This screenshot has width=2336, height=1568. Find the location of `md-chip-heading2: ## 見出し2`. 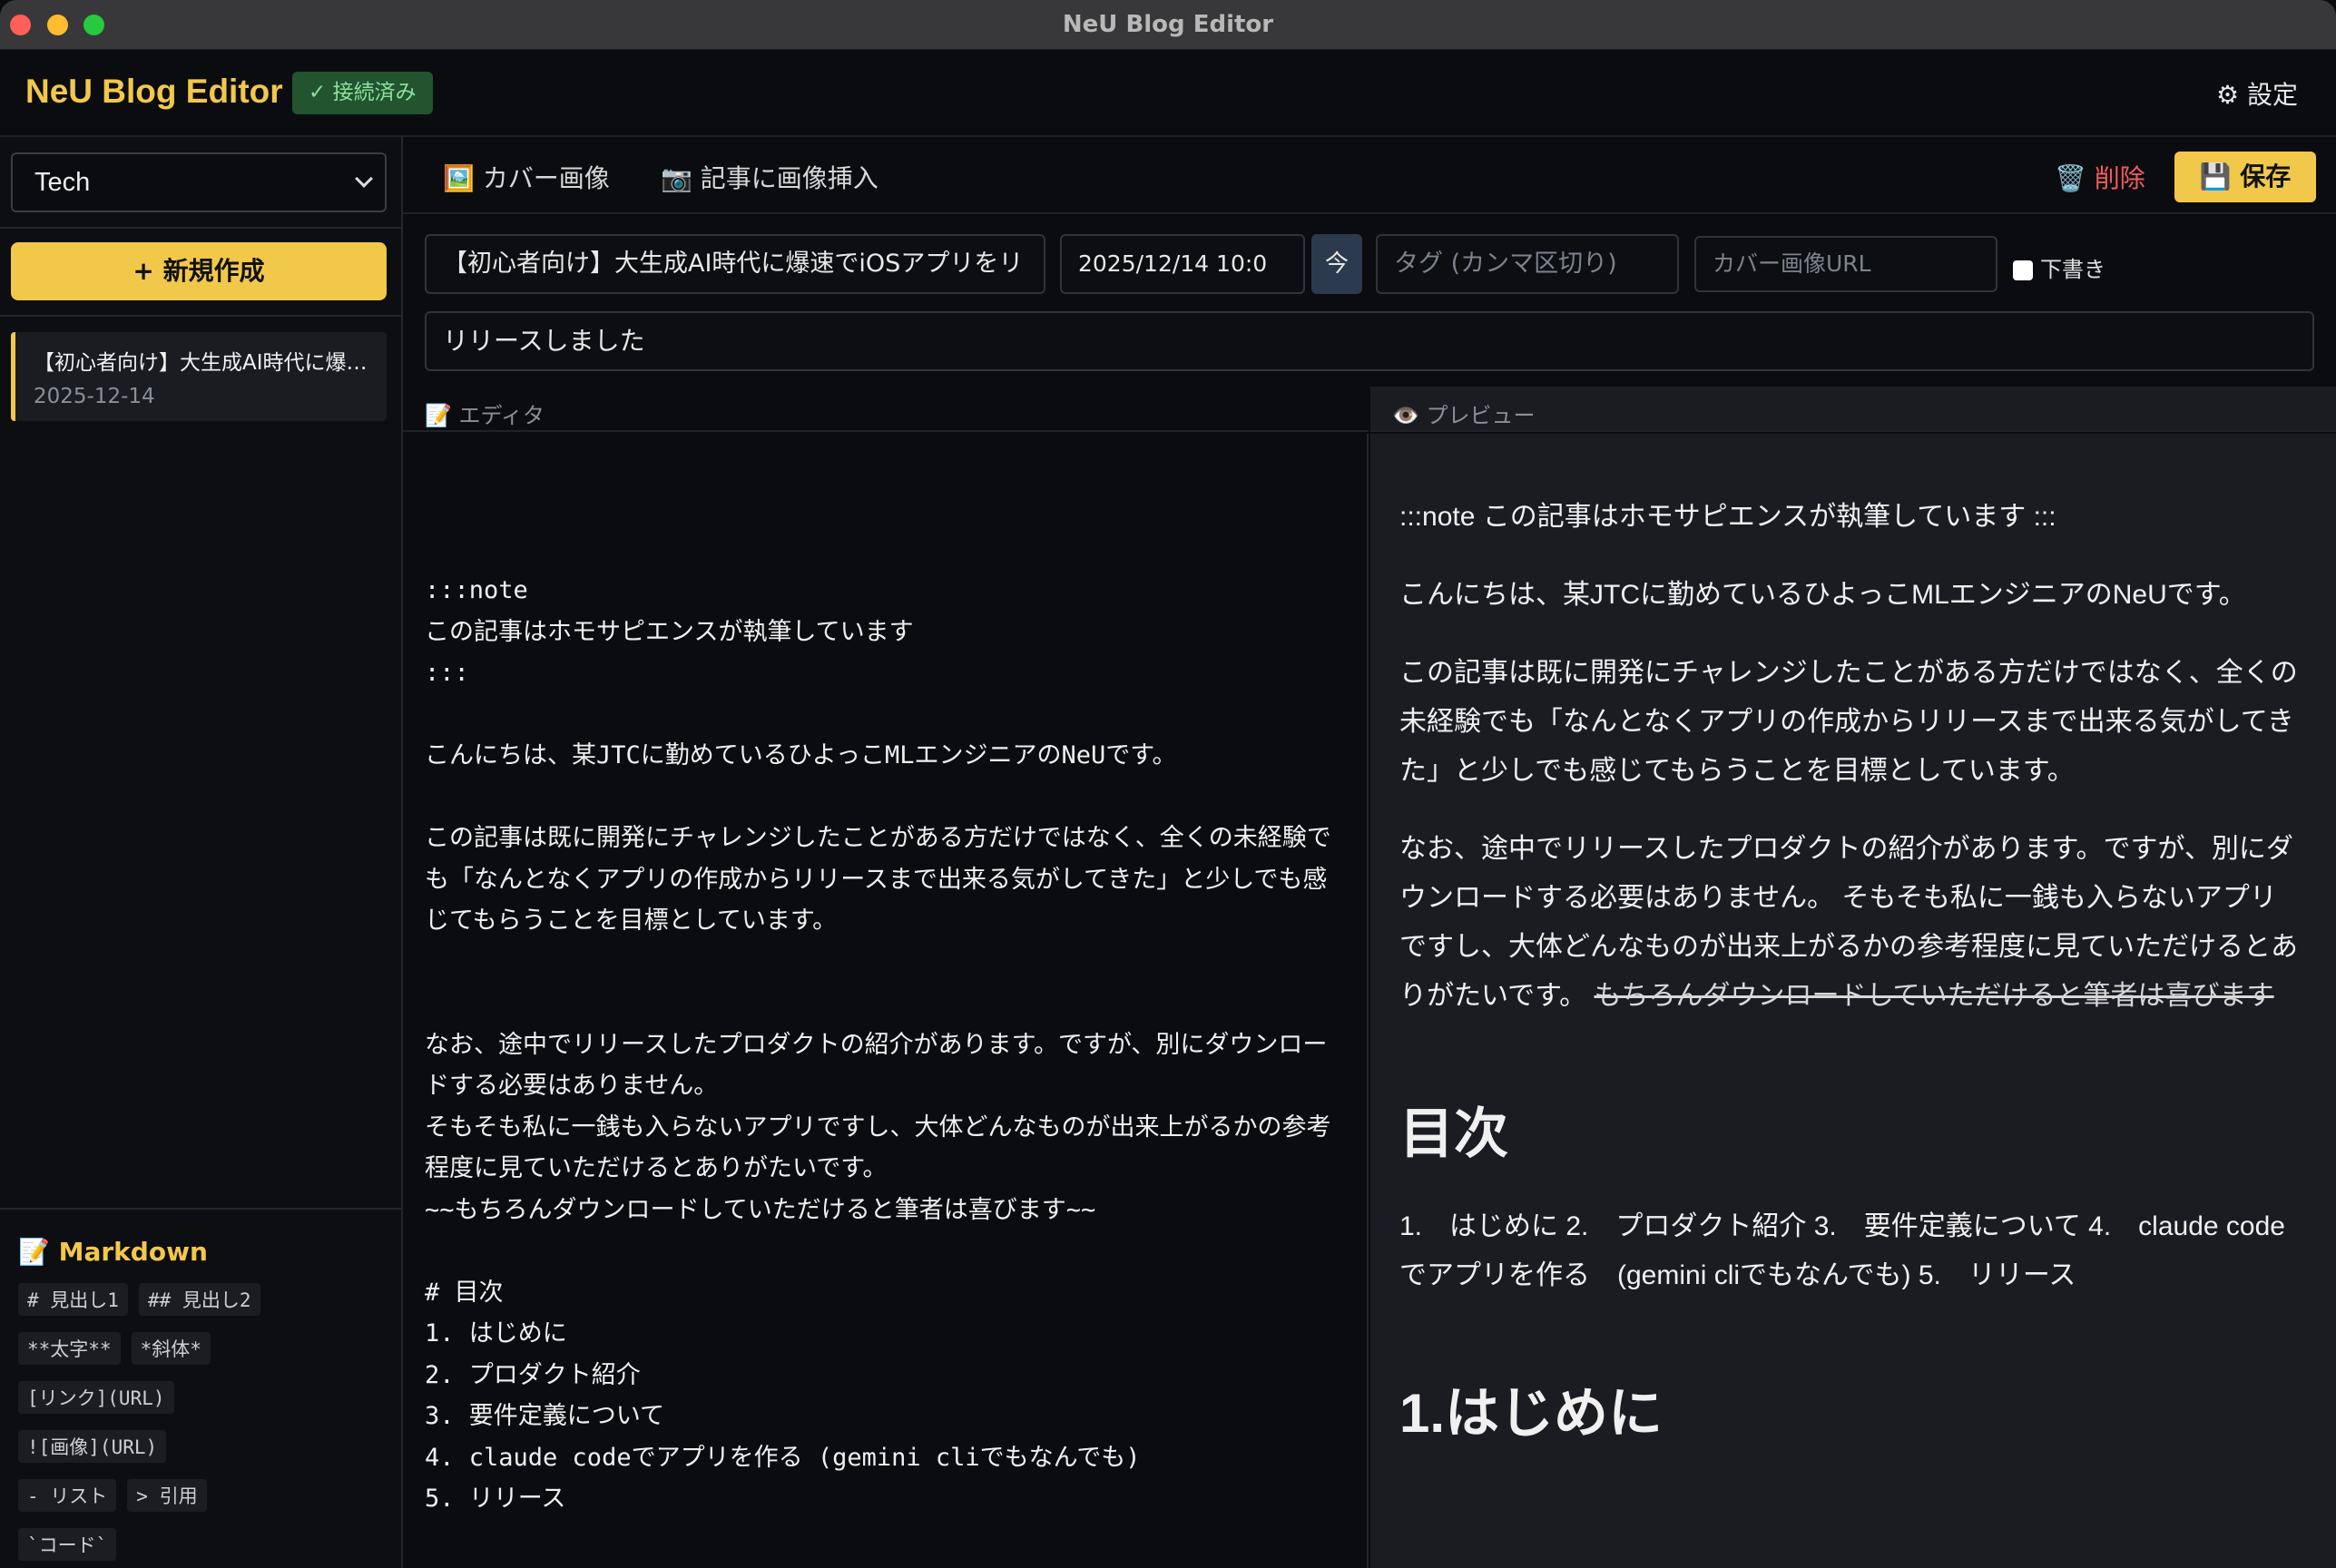

md-chip-heading2: ## 見出し2 is located at coordinates (199, 1299).